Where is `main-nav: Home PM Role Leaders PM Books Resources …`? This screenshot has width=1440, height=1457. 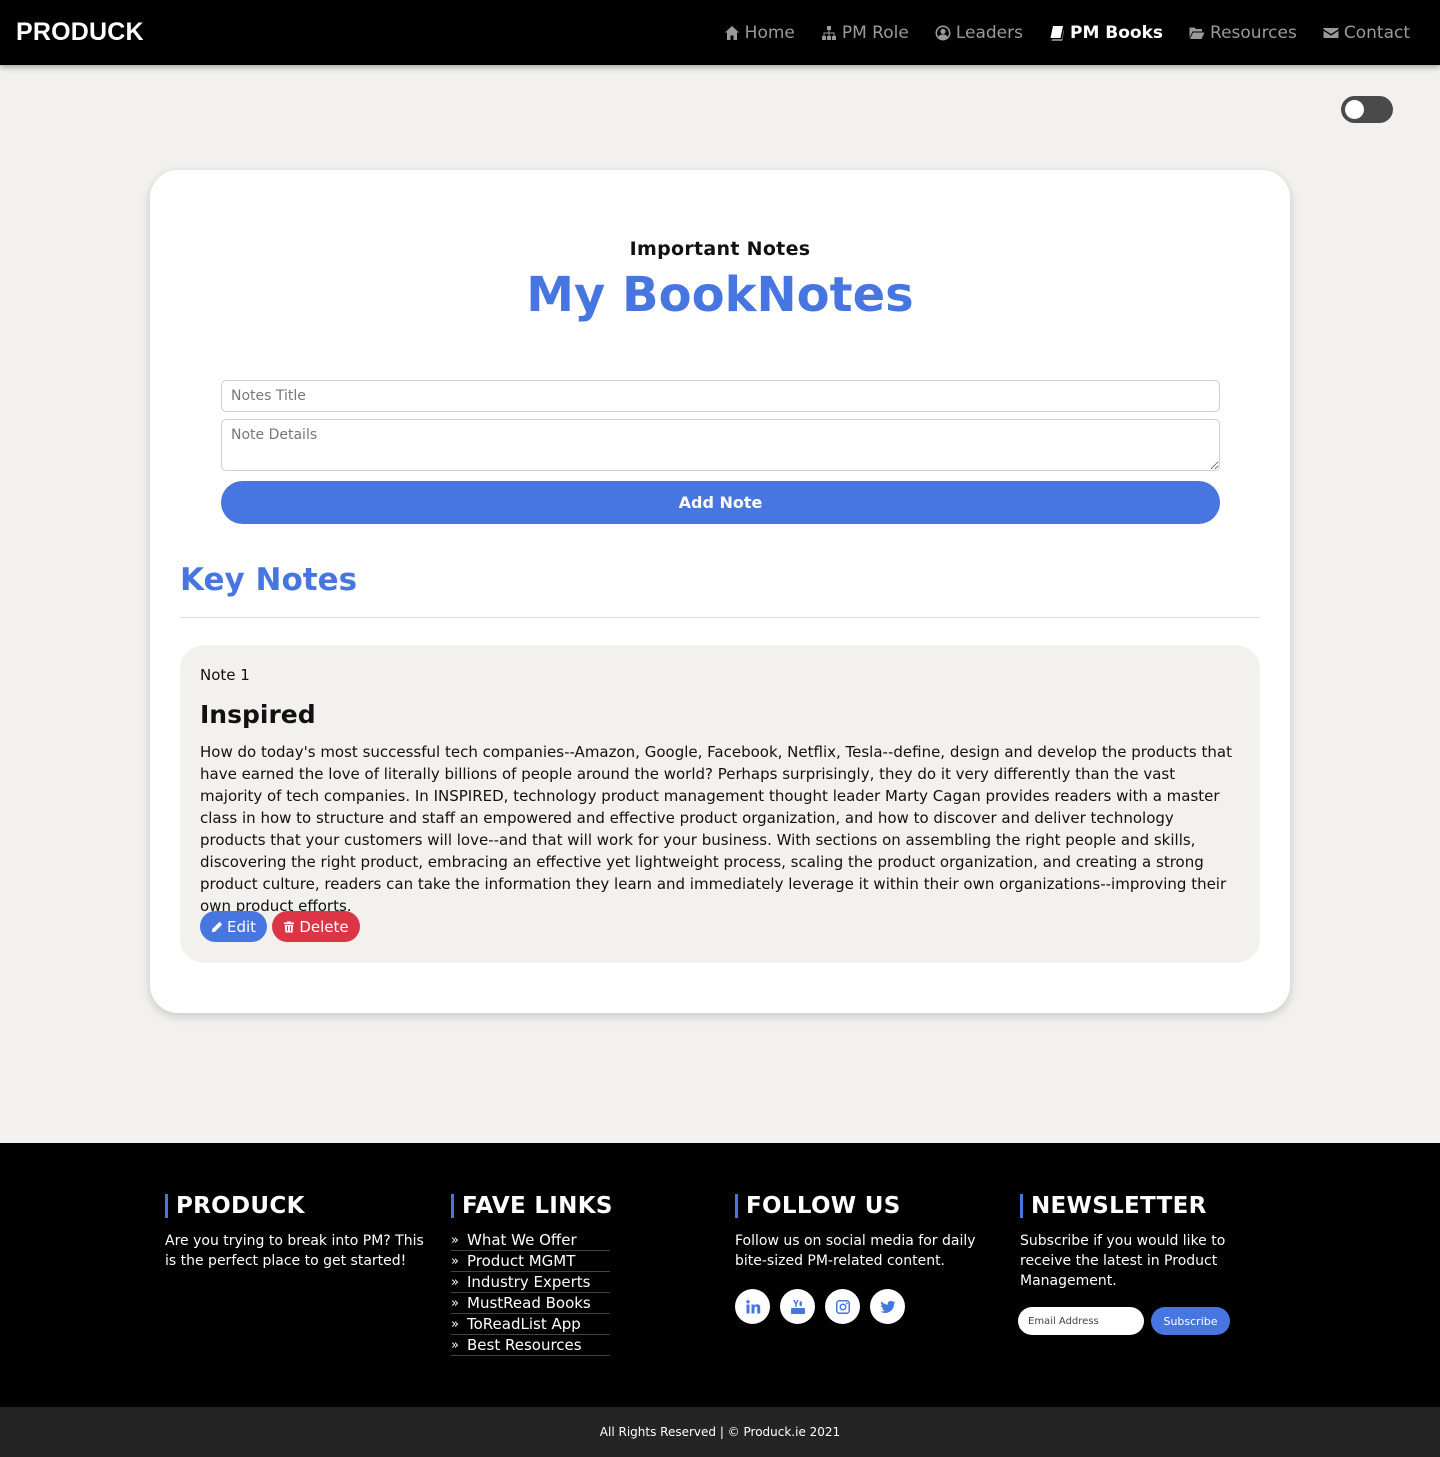 main-nav: Home PM Role Leaders PM Books Resources … is located at coordinates (1074, 33).